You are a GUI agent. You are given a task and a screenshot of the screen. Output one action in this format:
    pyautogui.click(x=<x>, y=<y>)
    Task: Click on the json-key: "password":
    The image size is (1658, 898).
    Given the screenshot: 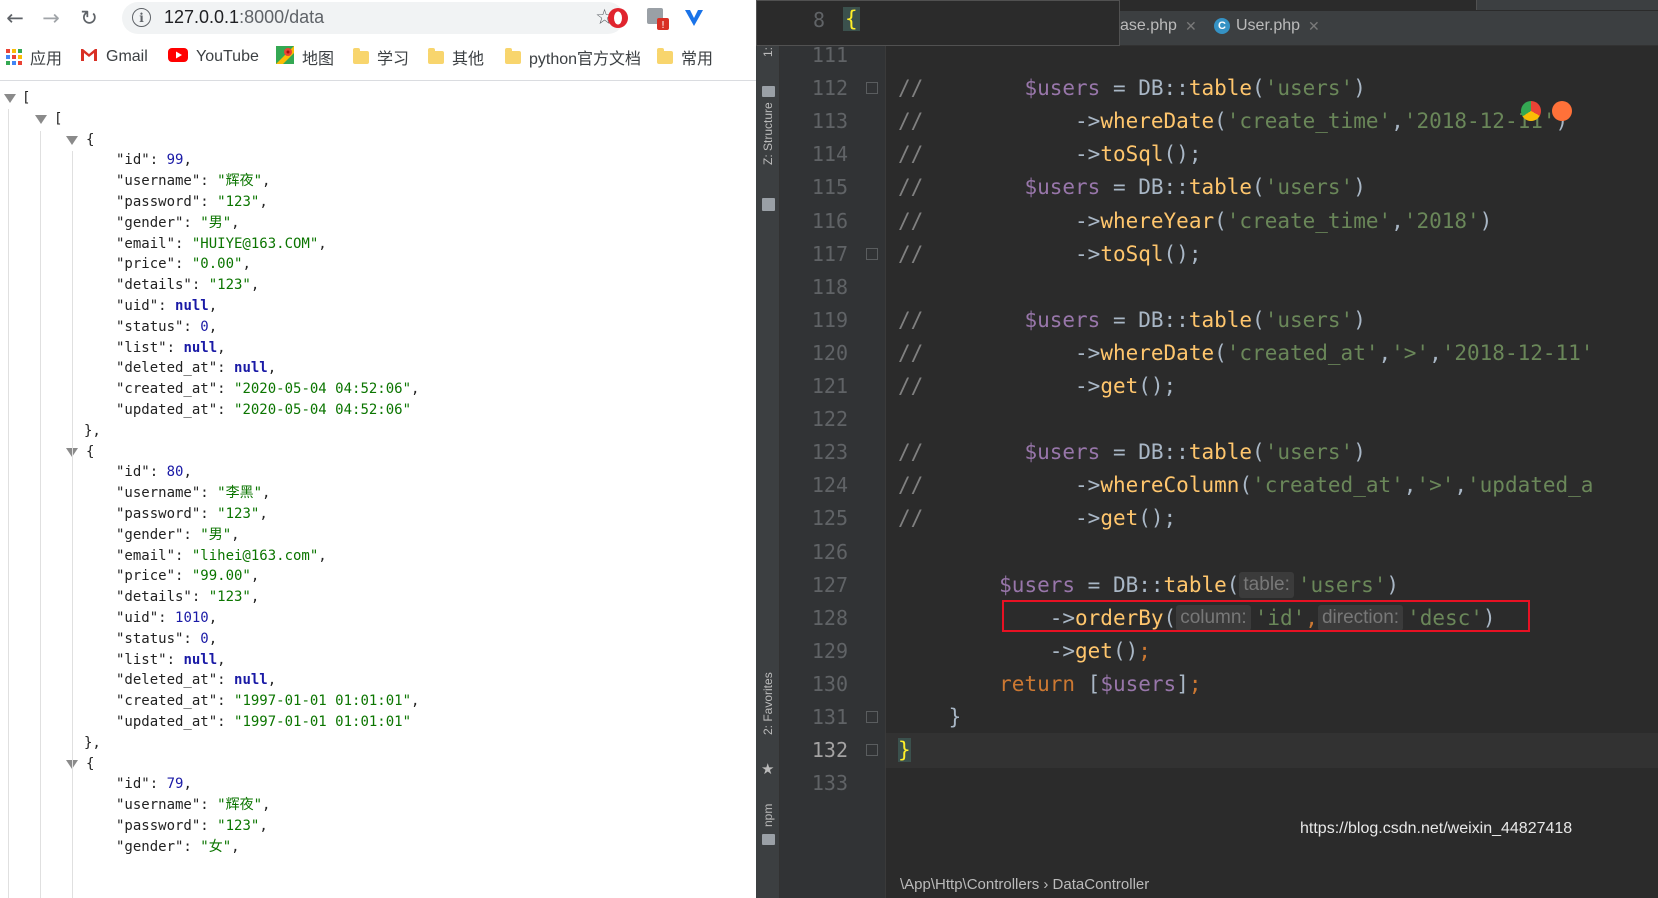 What is the action you would take?
    pyautogui.click(x=167, y=826)
    